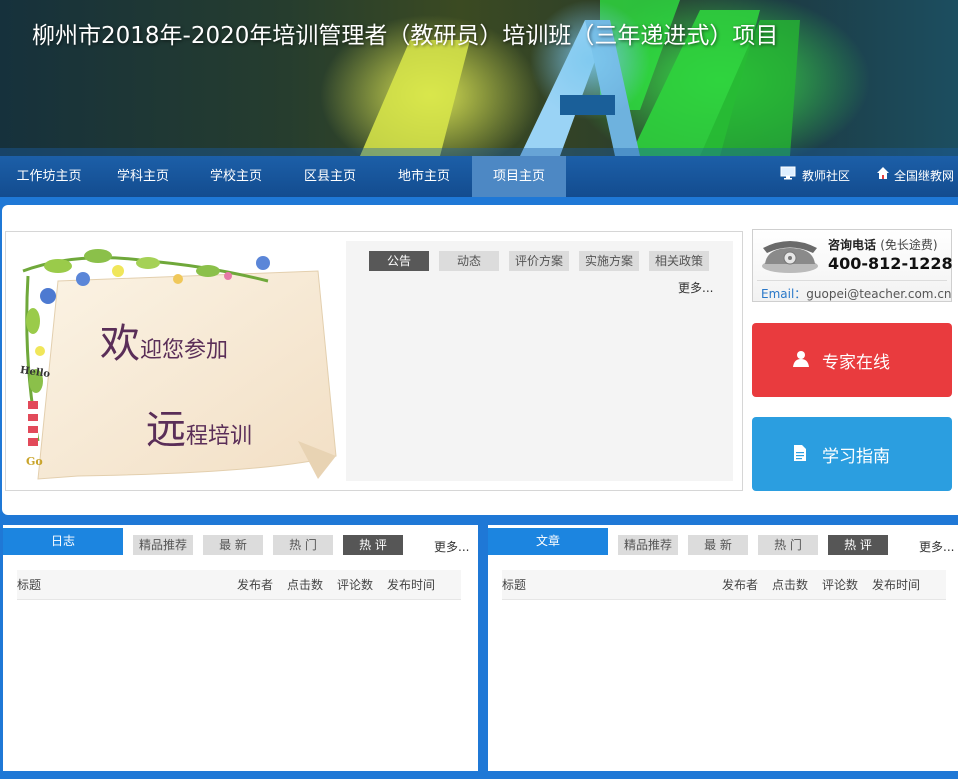 Image resolution: width=958 pixels, height=779 pixels. I want to click on expert-online-button: 专家在线, so click(852, 360).